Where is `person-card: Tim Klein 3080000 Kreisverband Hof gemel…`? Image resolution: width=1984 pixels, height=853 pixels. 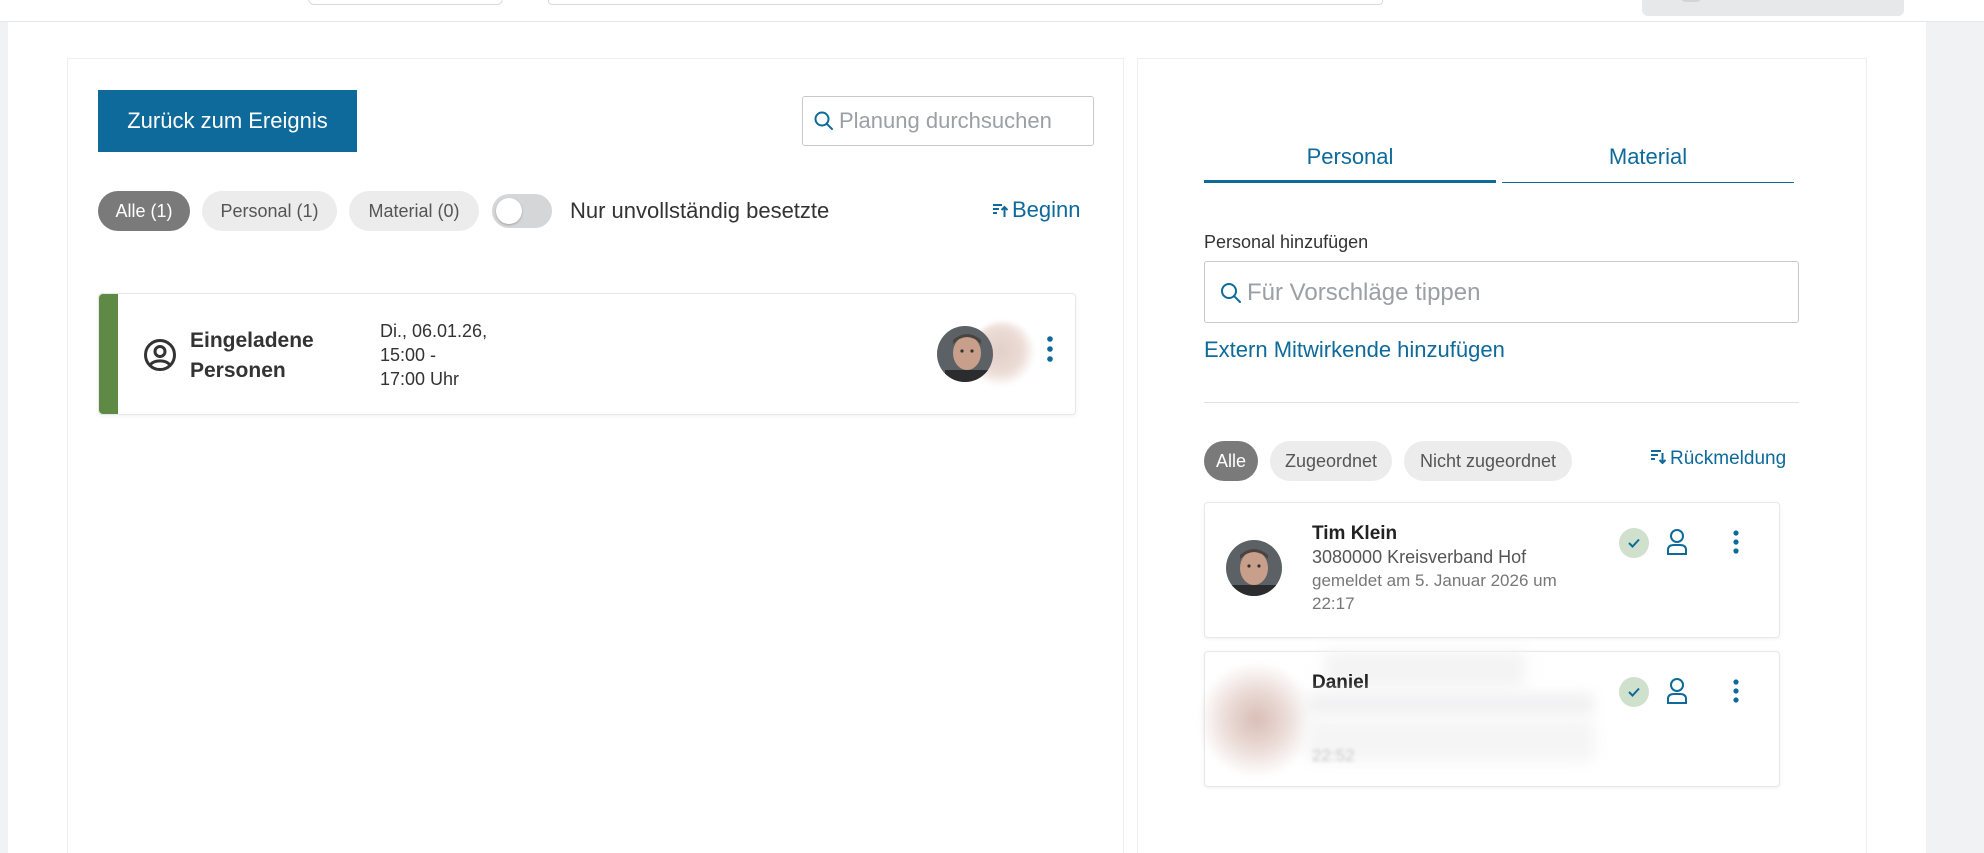 person-card: Tim Klein 3080000 Kreisverband Hof gemel… is located at coordinates (1492, 570).